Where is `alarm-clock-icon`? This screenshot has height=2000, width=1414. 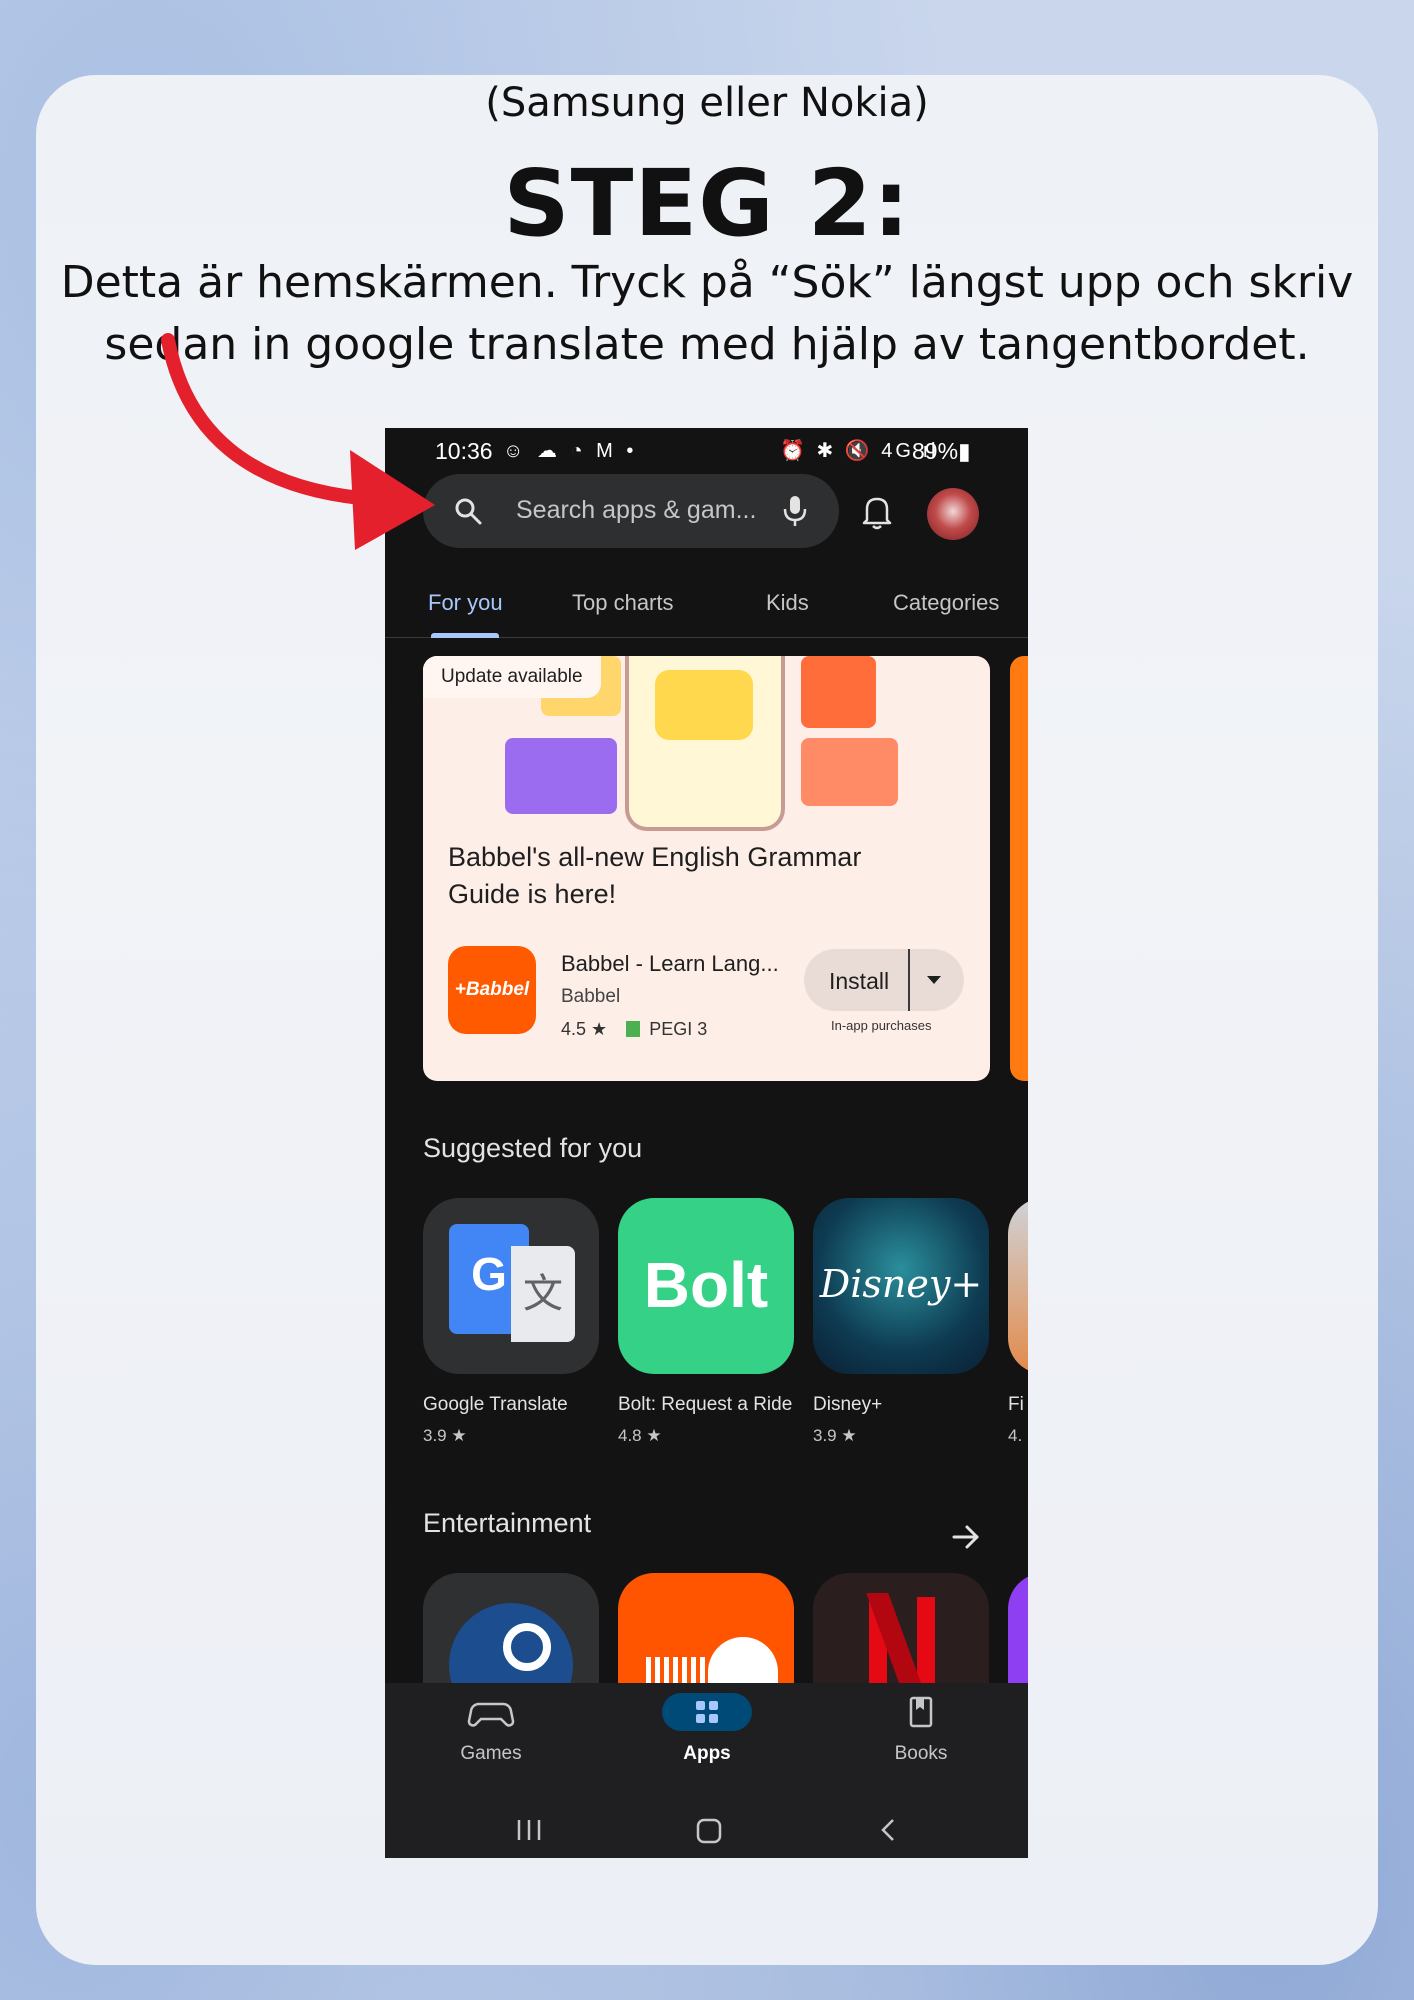
alarm-clock-icon is located at coordinates (849, 772).